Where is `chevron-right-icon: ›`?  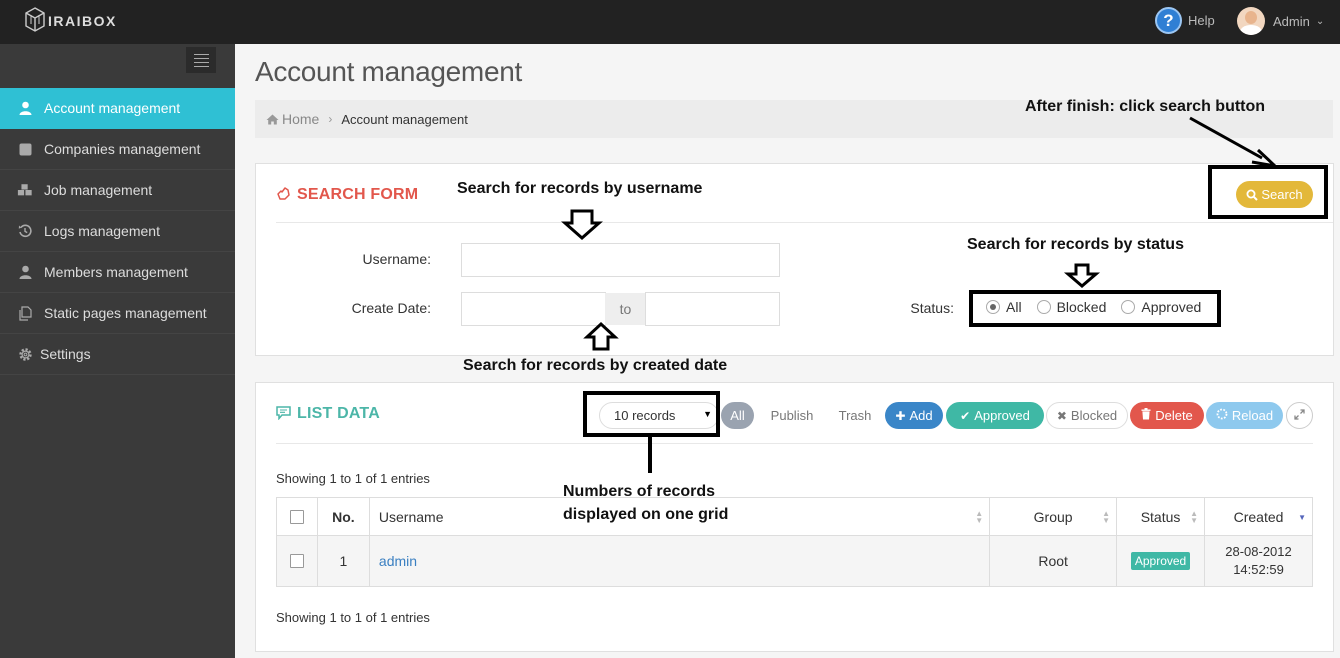
chevron-right-icon: › is located at coordinates (330, 119).